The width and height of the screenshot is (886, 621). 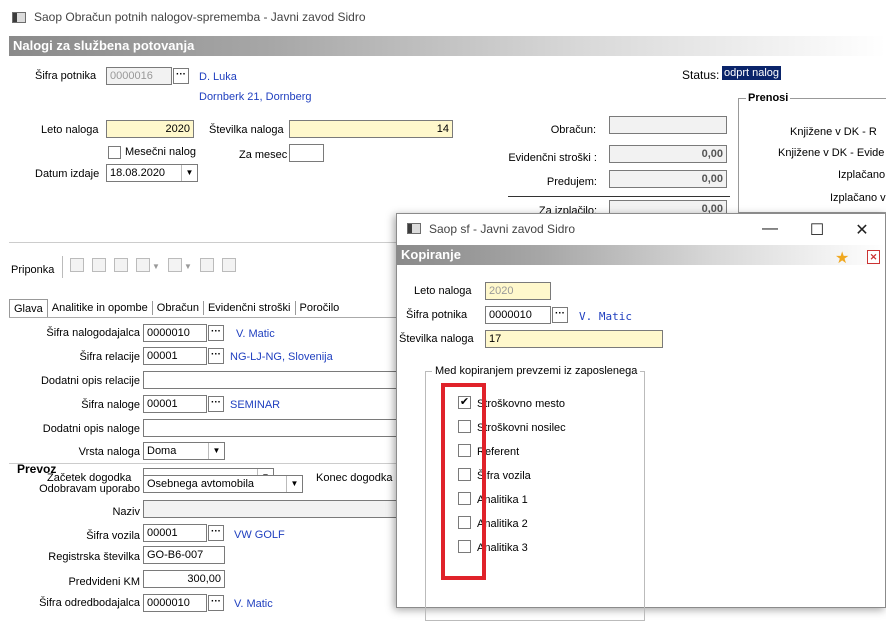 What do you see at coordinates (175, 265) in the screenshot?
I see `import-icon` at bounding box center [175, 265].